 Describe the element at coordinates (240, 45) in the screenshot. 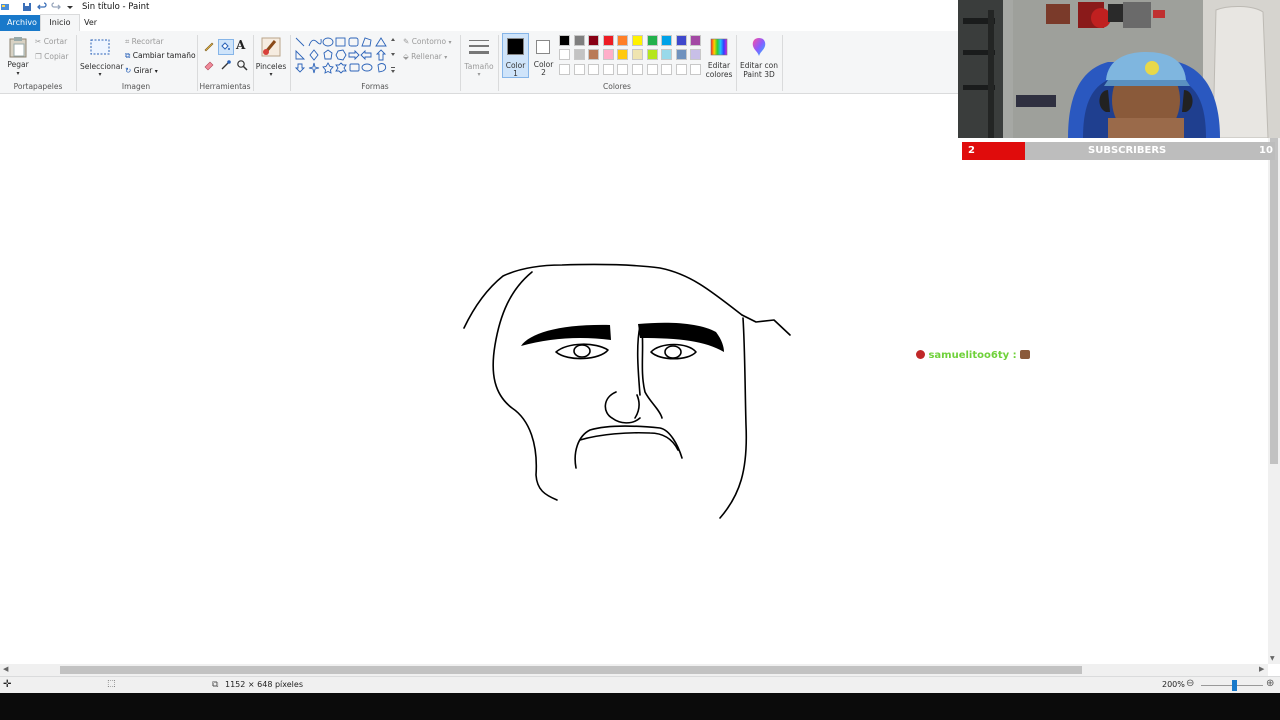

I see `text-tool-icon: A` at that location.